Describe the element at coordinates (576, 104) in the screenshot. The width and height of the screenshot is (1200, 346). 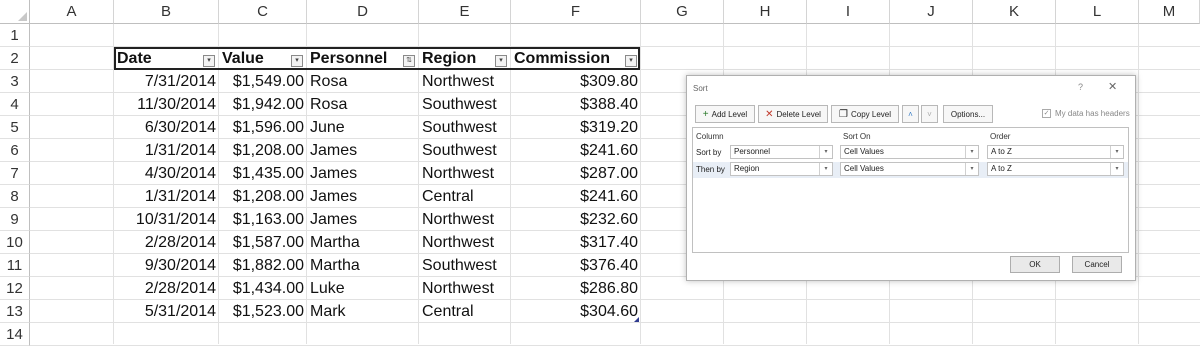
I see `cell-commission: $388.40` at that location.